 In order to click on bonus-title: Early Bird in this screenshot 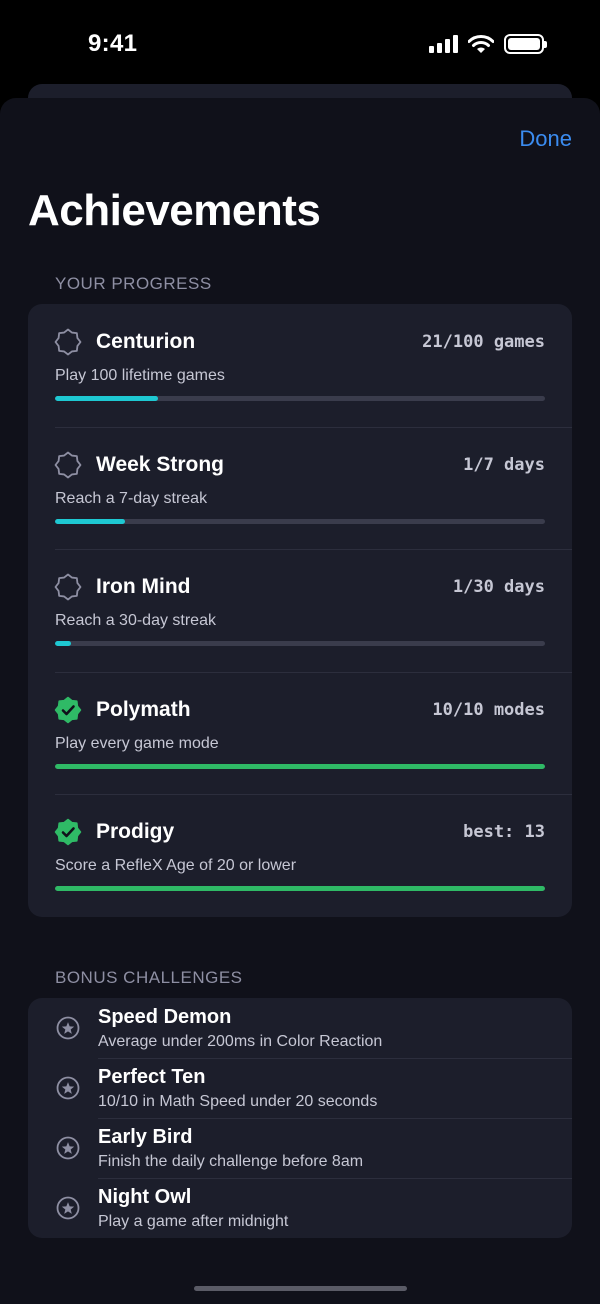, I will do `click(145, 1137)`.